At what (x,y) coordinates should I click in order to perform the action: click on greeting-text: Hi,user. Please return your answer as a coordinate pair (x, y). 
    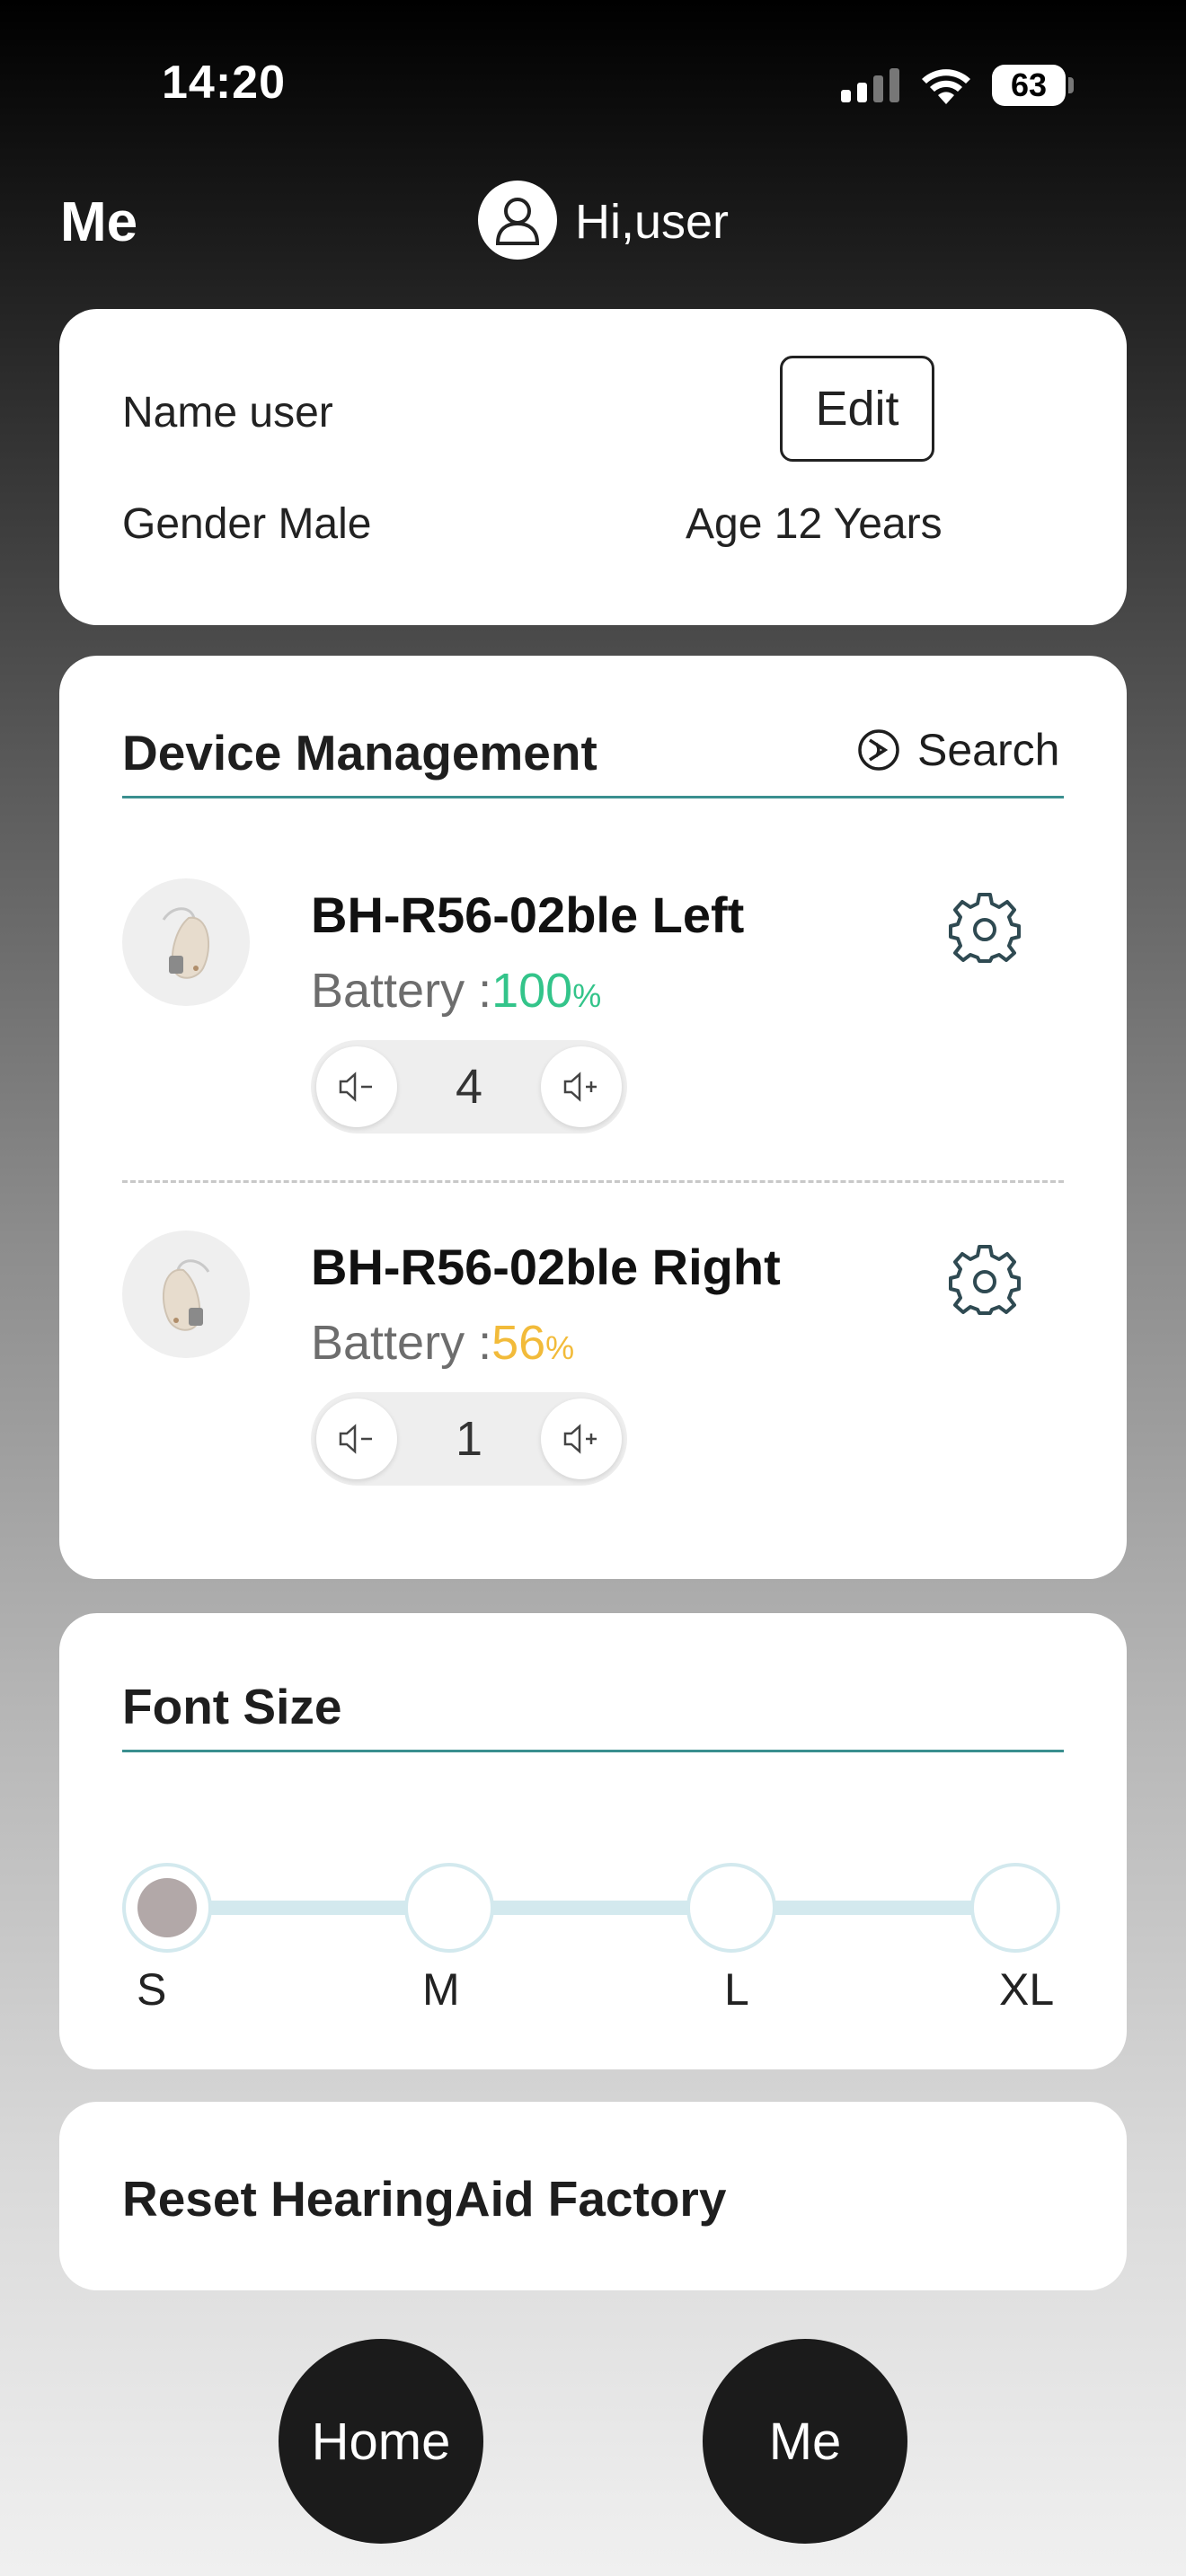
    Looking at the image, I should click on (652, 222).